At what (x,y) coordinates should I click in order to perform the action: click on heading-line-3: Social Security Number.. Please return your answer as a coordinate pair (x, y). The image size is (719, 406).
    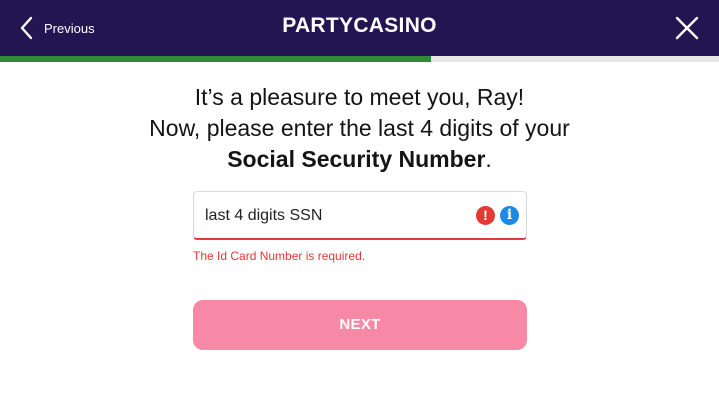
    Looking at the image, I should click on (359, 159).